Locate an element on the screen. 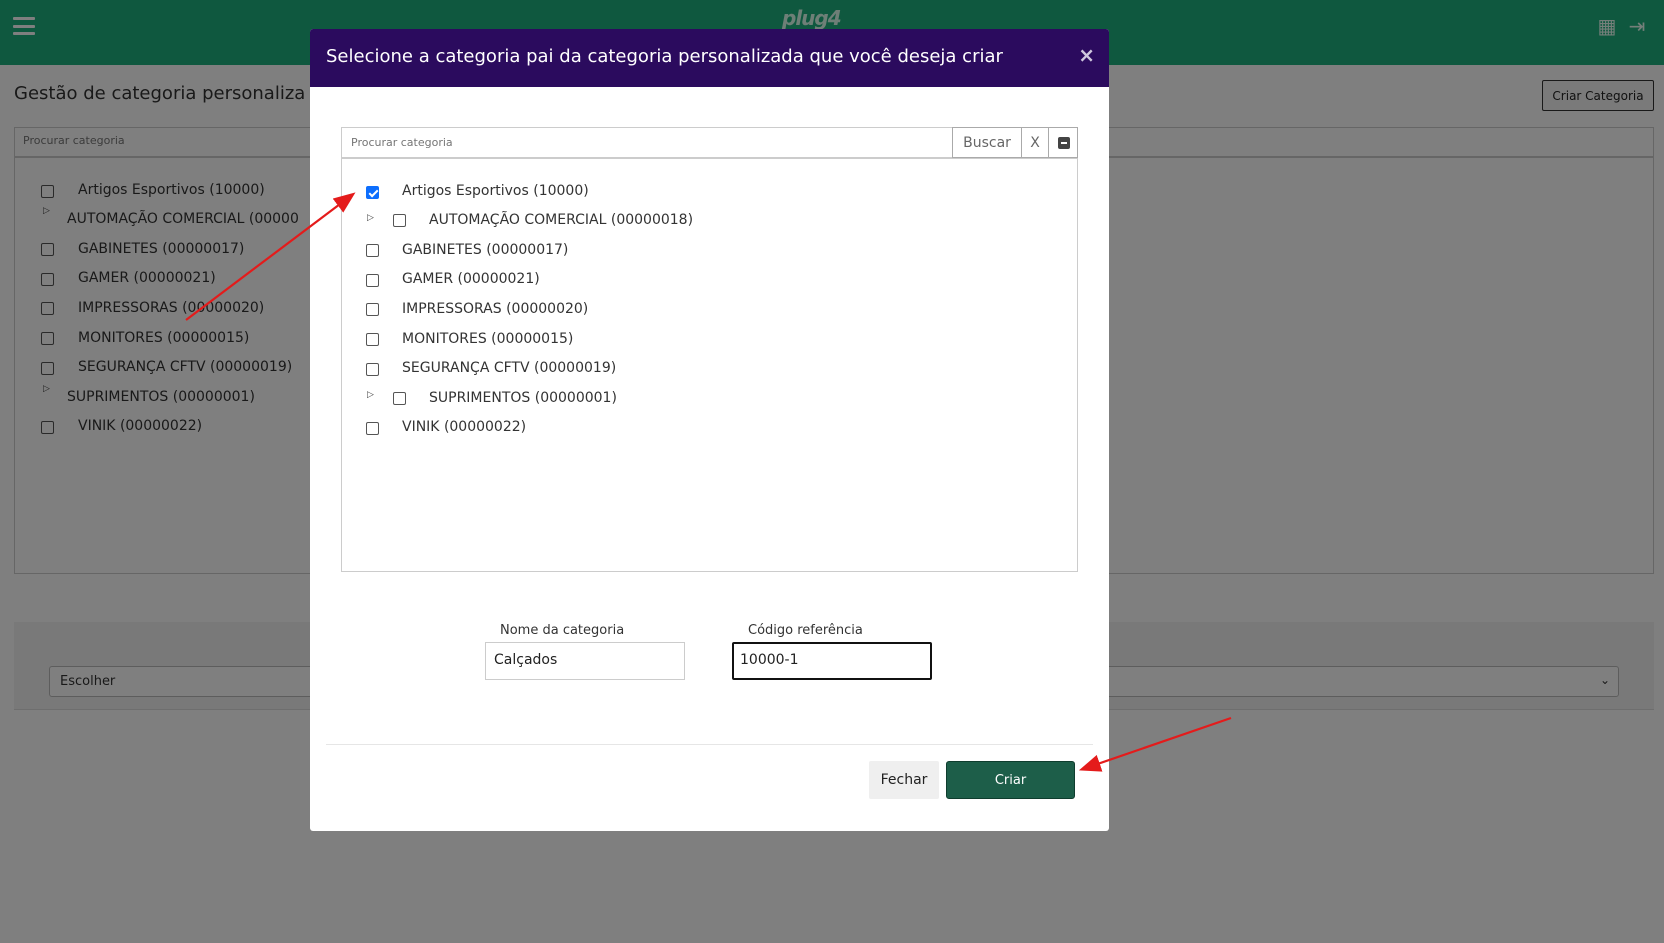  reference-code-label: Código referência is located at coordinates (805, 630).